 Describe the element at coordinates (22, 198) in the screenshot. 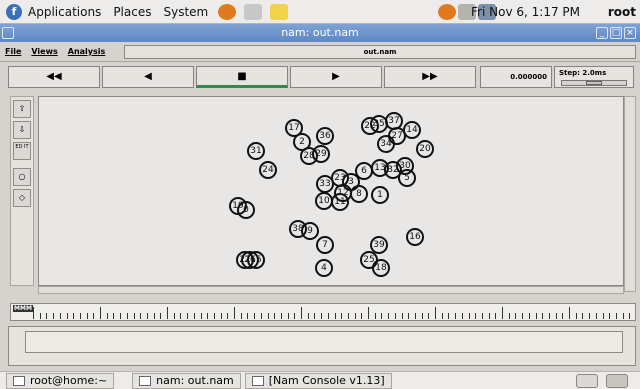

I see `diamond-tool-icon: ◇` at that location.